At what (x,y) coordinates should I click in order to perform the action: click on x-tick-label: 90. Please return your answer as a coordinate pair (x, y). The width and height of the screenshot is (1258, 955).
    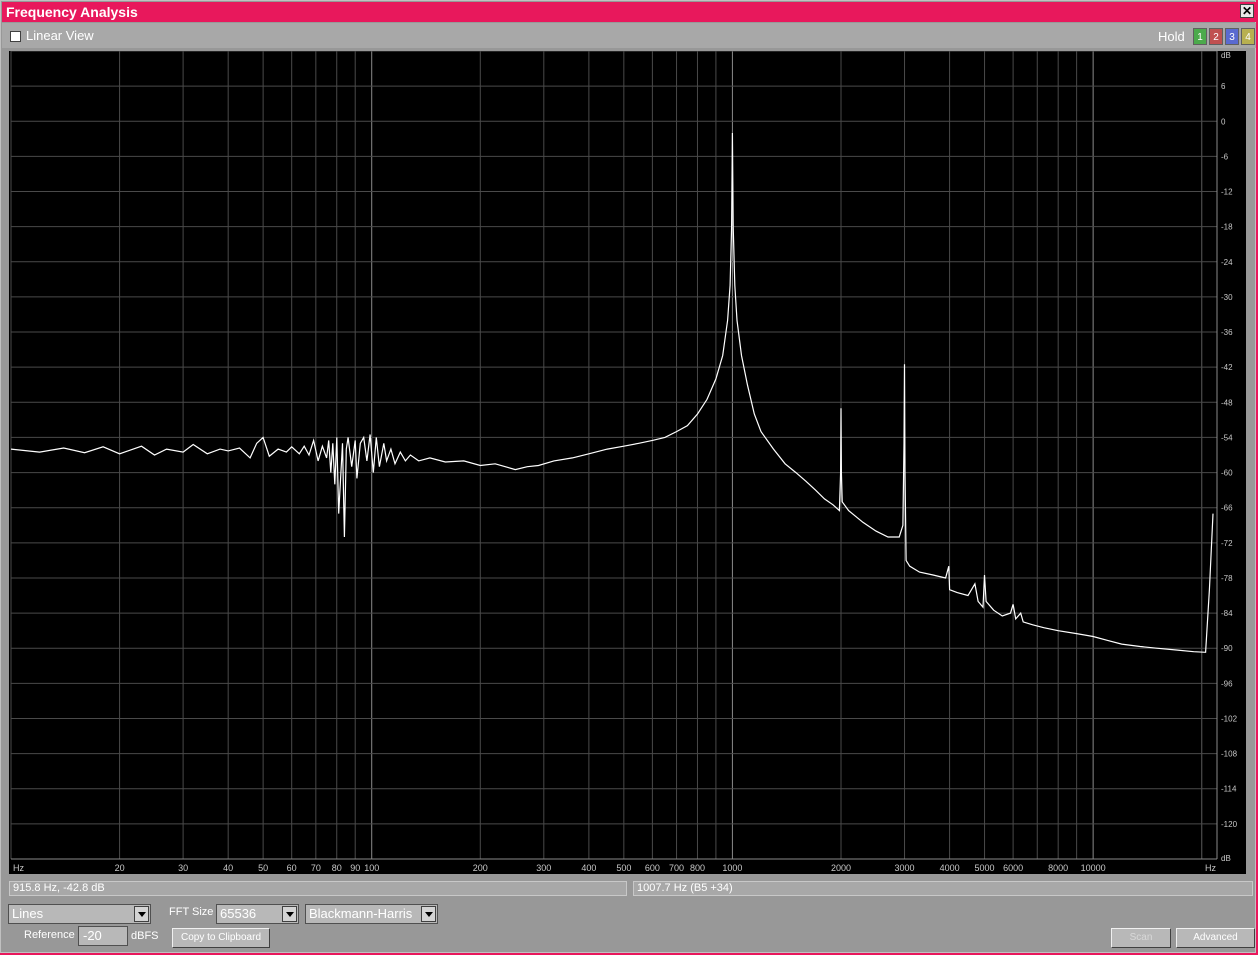
    Looking at the image, I should click on (355, 868).